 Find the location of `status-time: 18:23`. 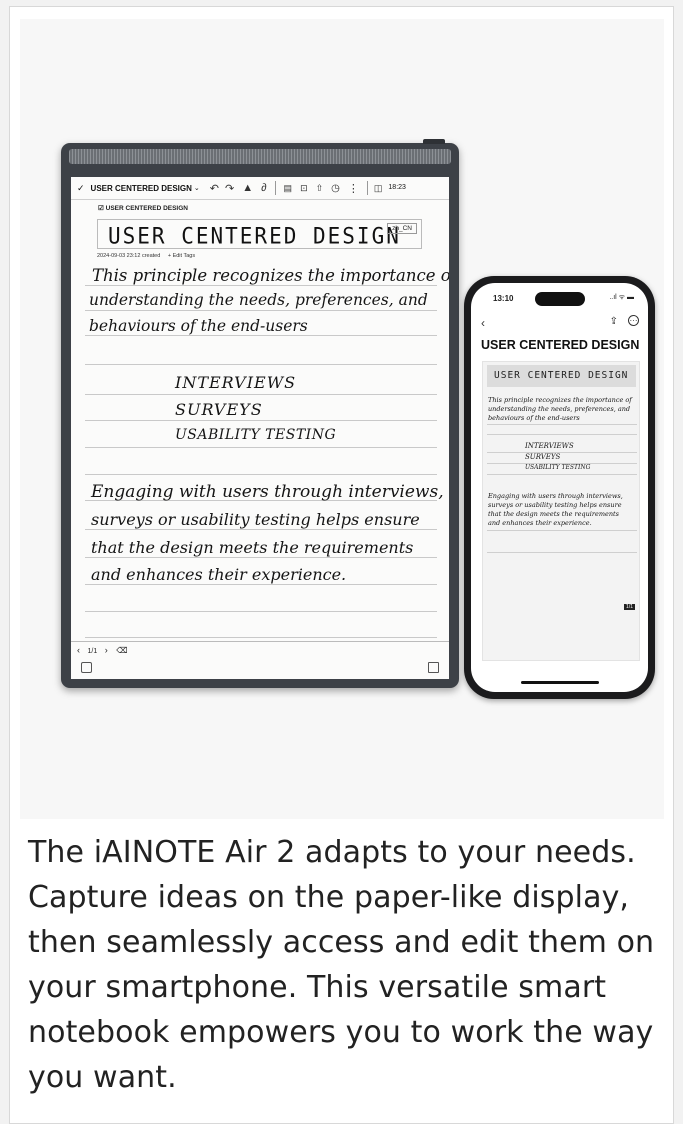

status-time: 18:23 is located at coordinates (397, 187).